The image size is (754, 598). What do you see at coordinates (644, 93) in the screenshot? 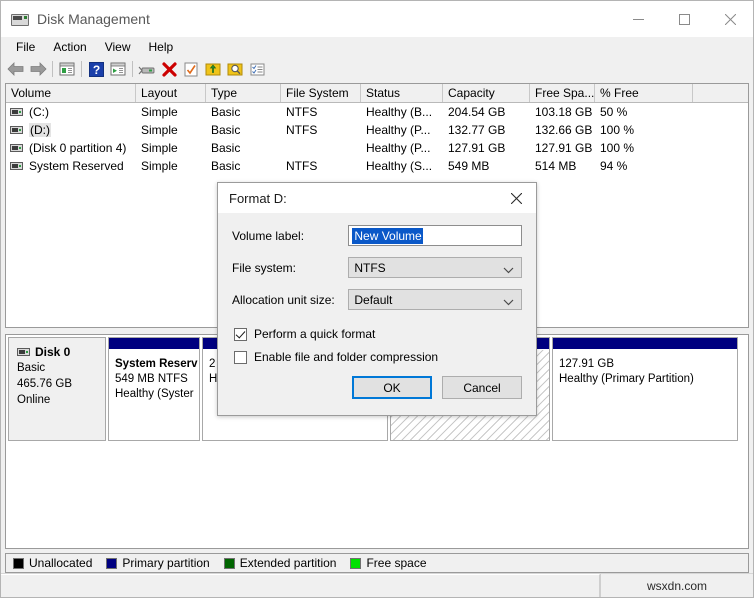
I see `column-header-percent-free: % Free` at bounding box center [644, 93].